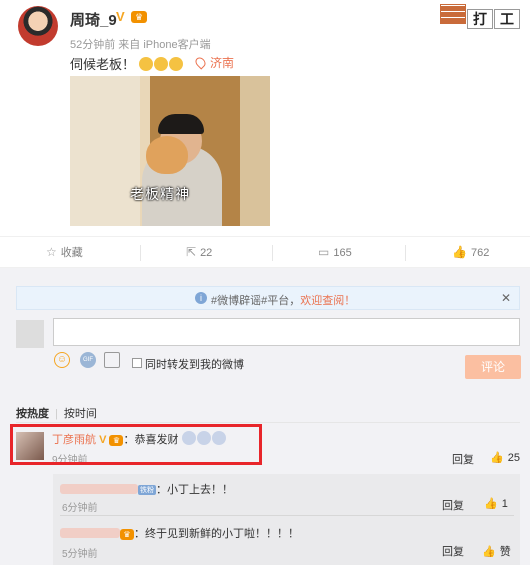 The image size is (530, 565). I want to click on gif-icon: GIF, so click(88, 360).